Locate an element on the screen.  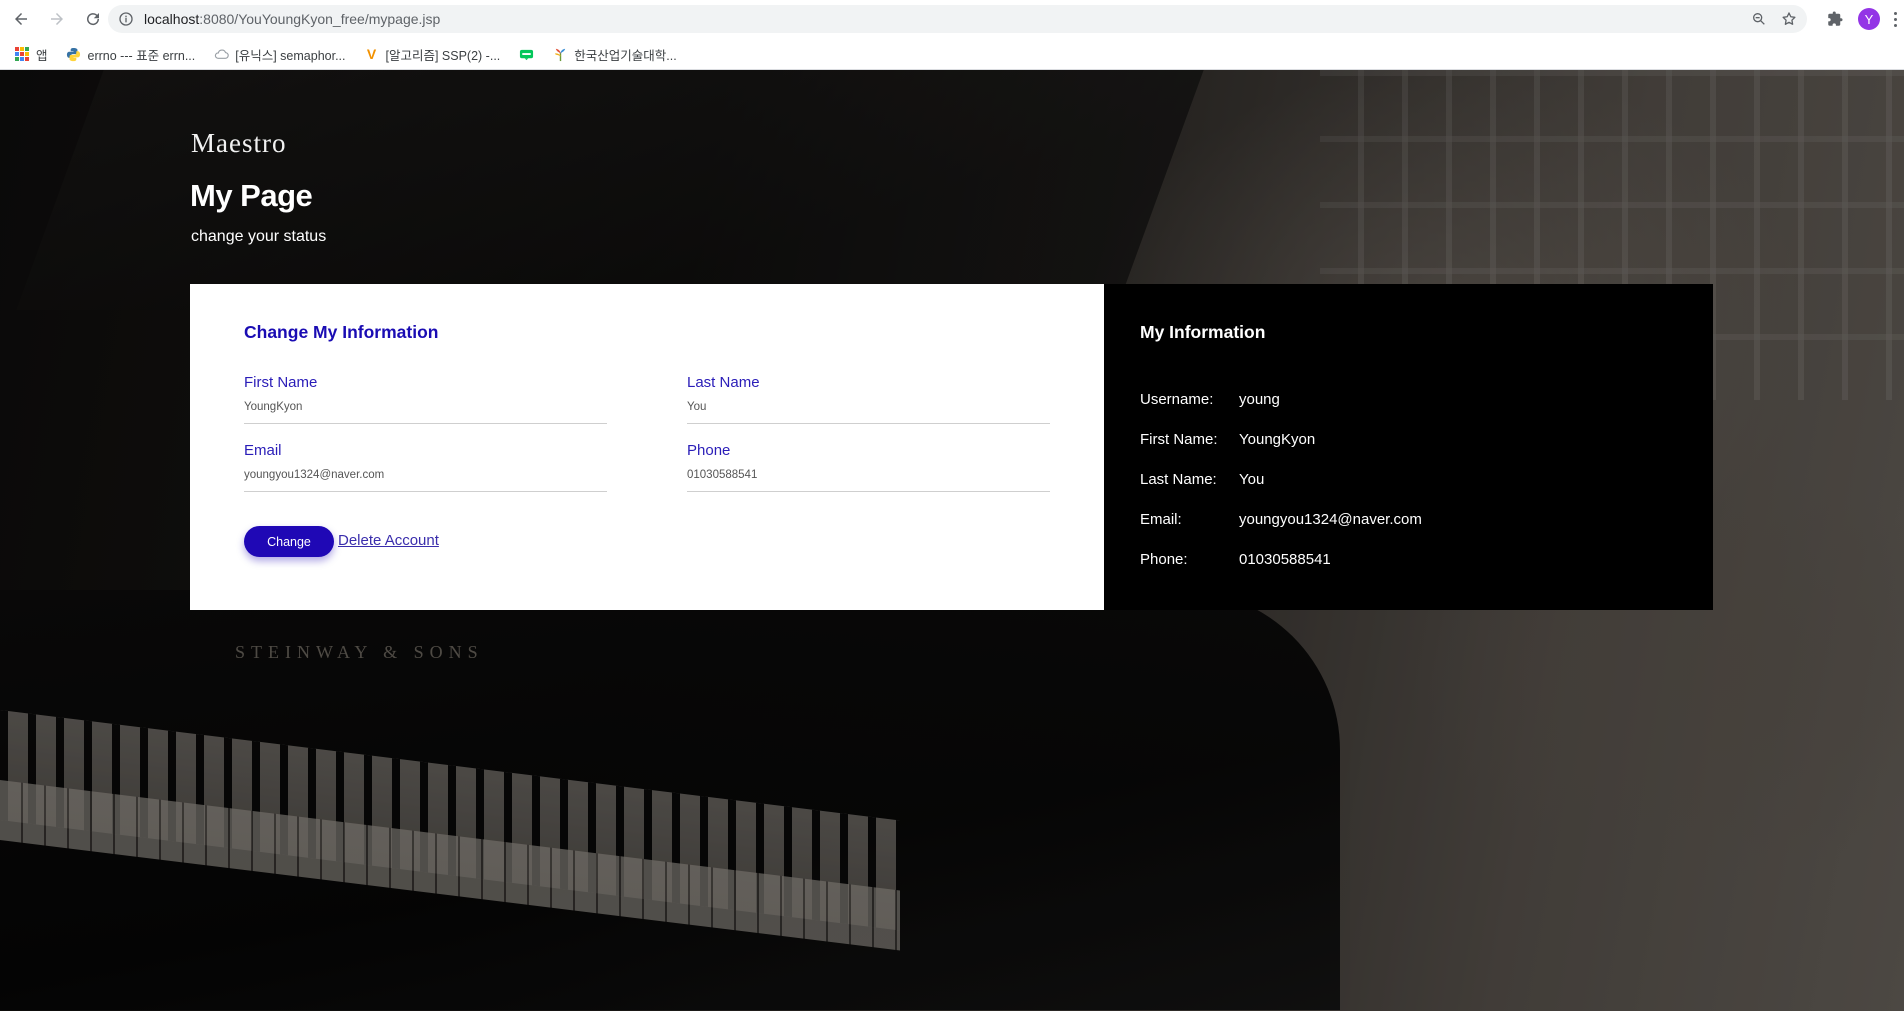
back-arrow-icon is located at coordinates (21, 19).